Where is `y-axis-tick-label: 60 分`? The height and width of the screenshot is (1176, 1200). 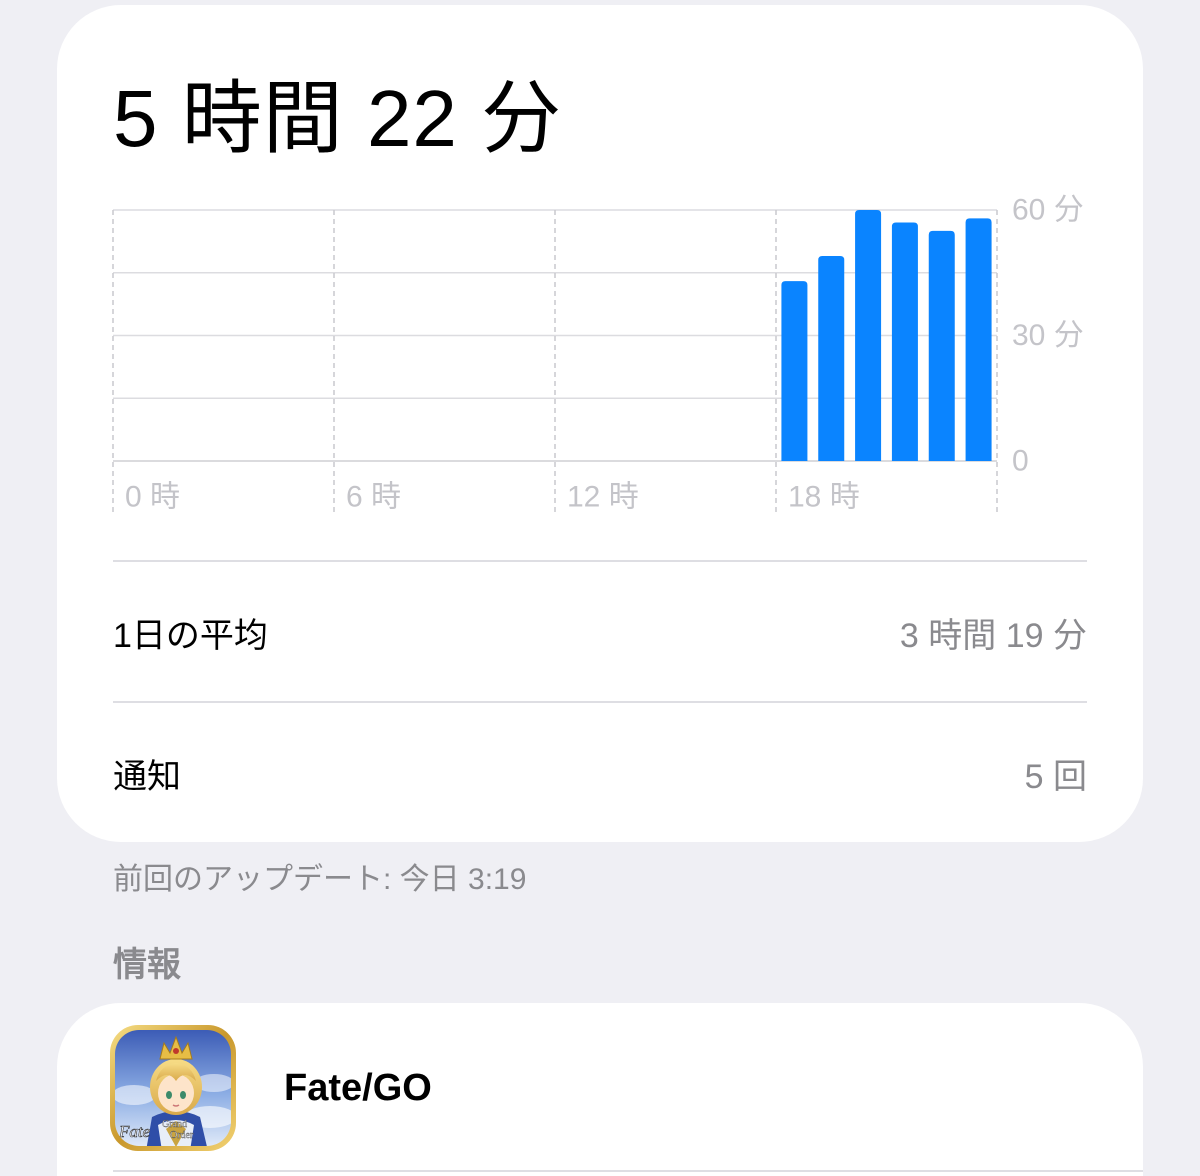
y-axis-tick-label: 60 分 is located at coordinates (1048, 210).